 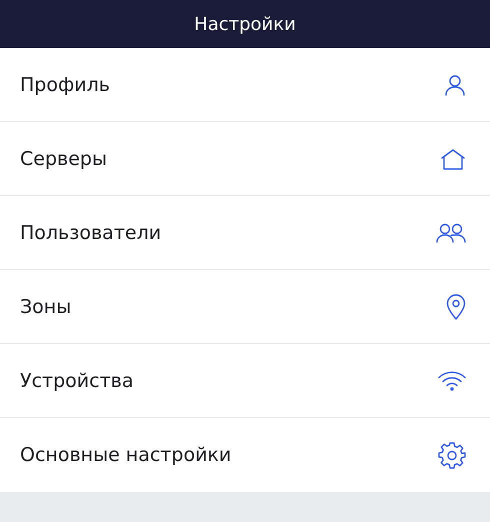 I want to click on settings-item: Пользователи, so click(x=245, y=233).